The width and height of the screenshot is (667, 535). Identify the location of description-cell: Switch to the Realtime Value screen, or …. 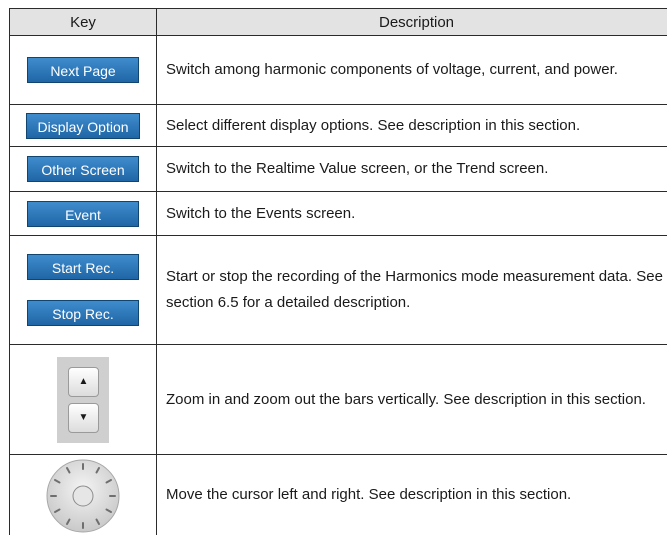
(412, 169).